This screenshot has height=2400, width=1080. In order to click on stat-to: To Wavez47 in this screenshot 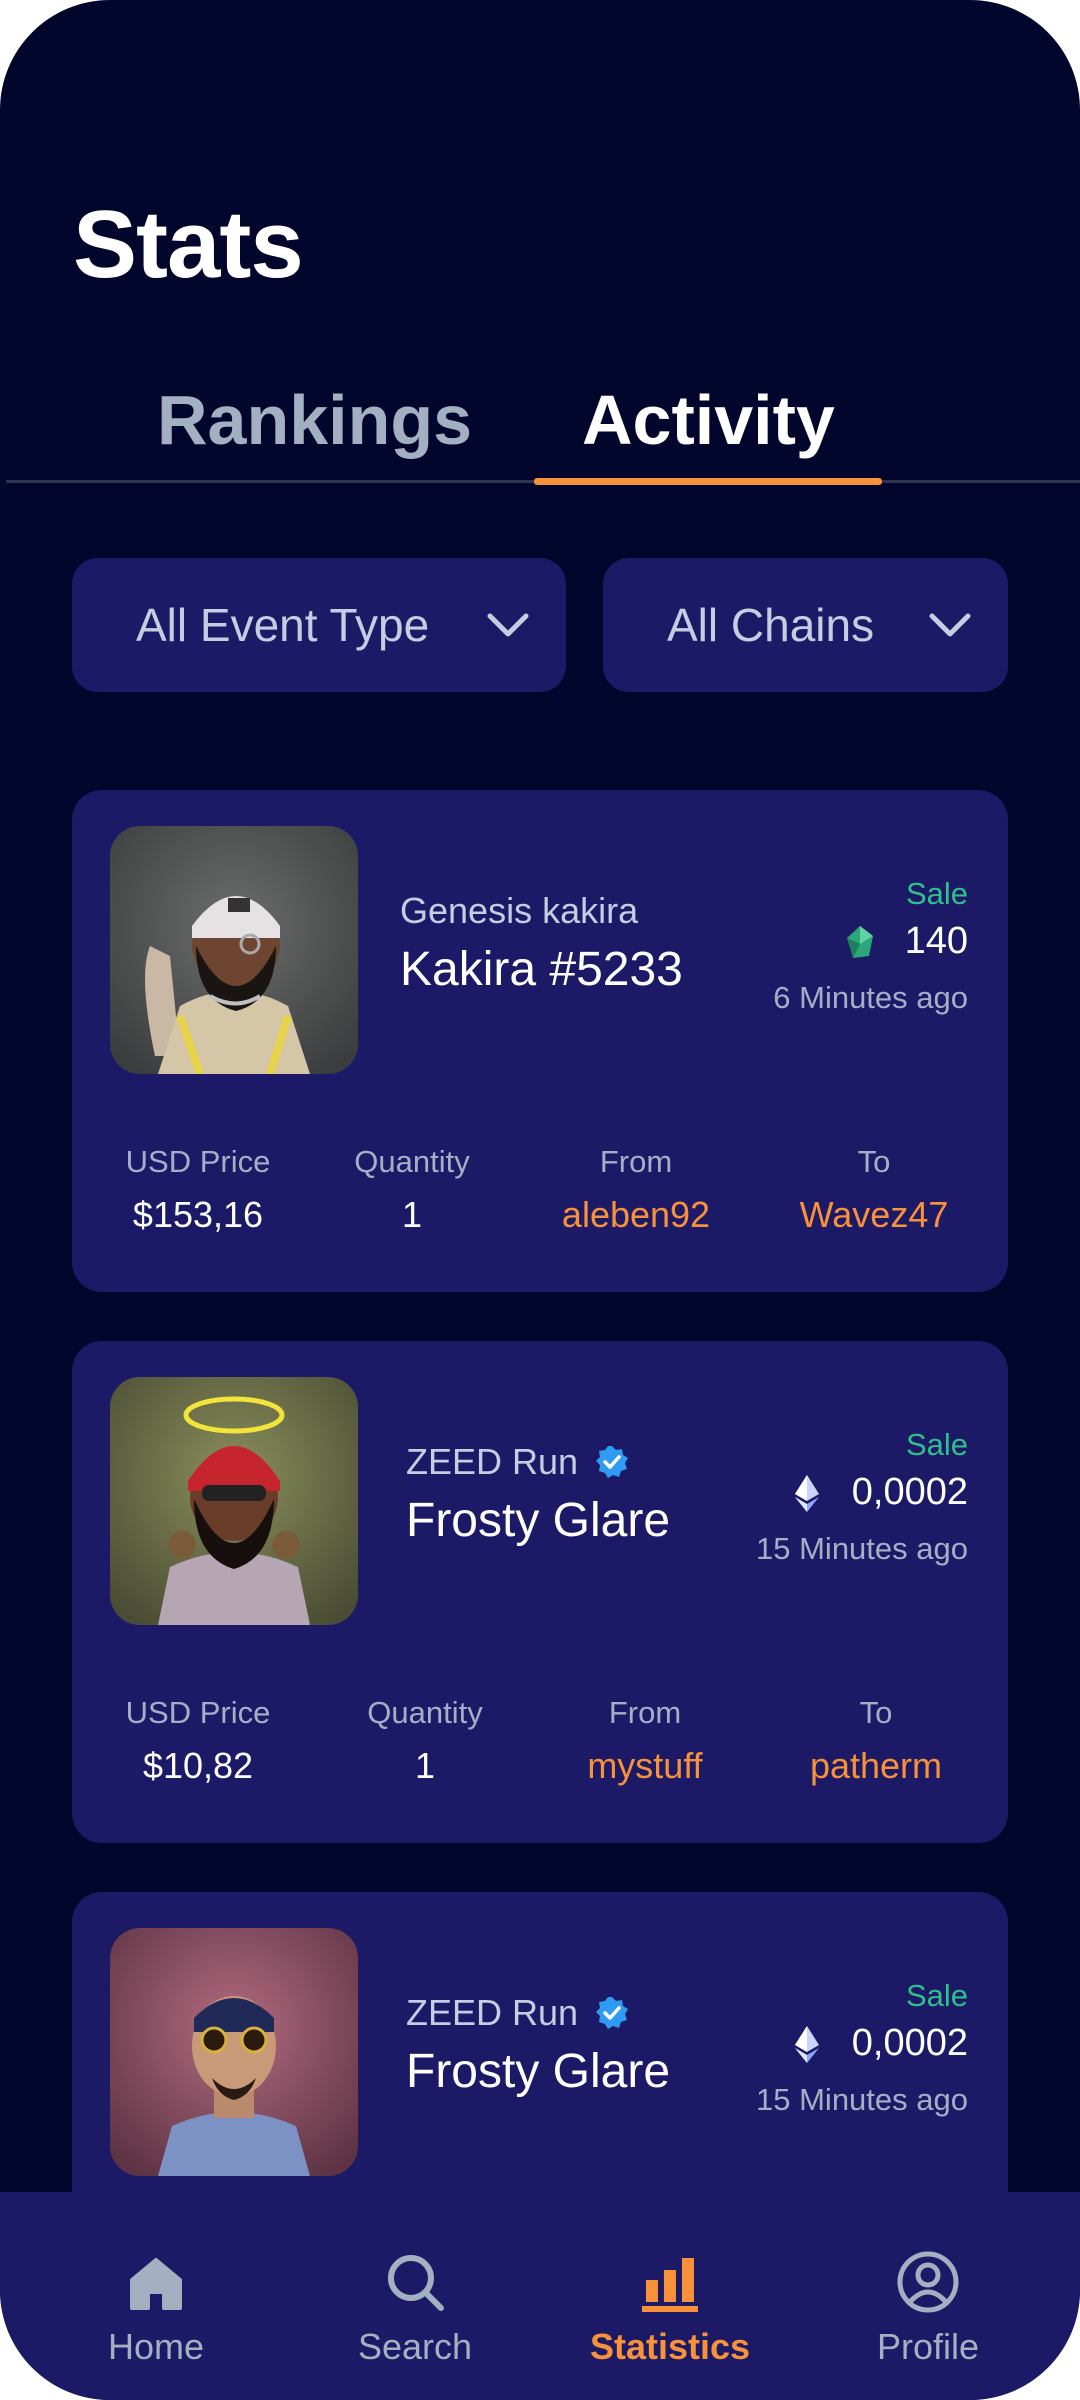, I will do `click(874, 1190)`.